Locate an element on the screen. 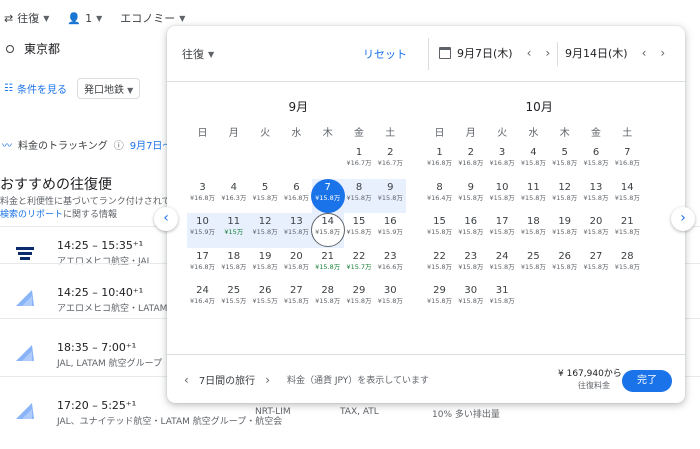 The height and width of the screenshot is (449, 700). calendar-day: 10 ¥15.9万 is located at coordinates (202, 230).